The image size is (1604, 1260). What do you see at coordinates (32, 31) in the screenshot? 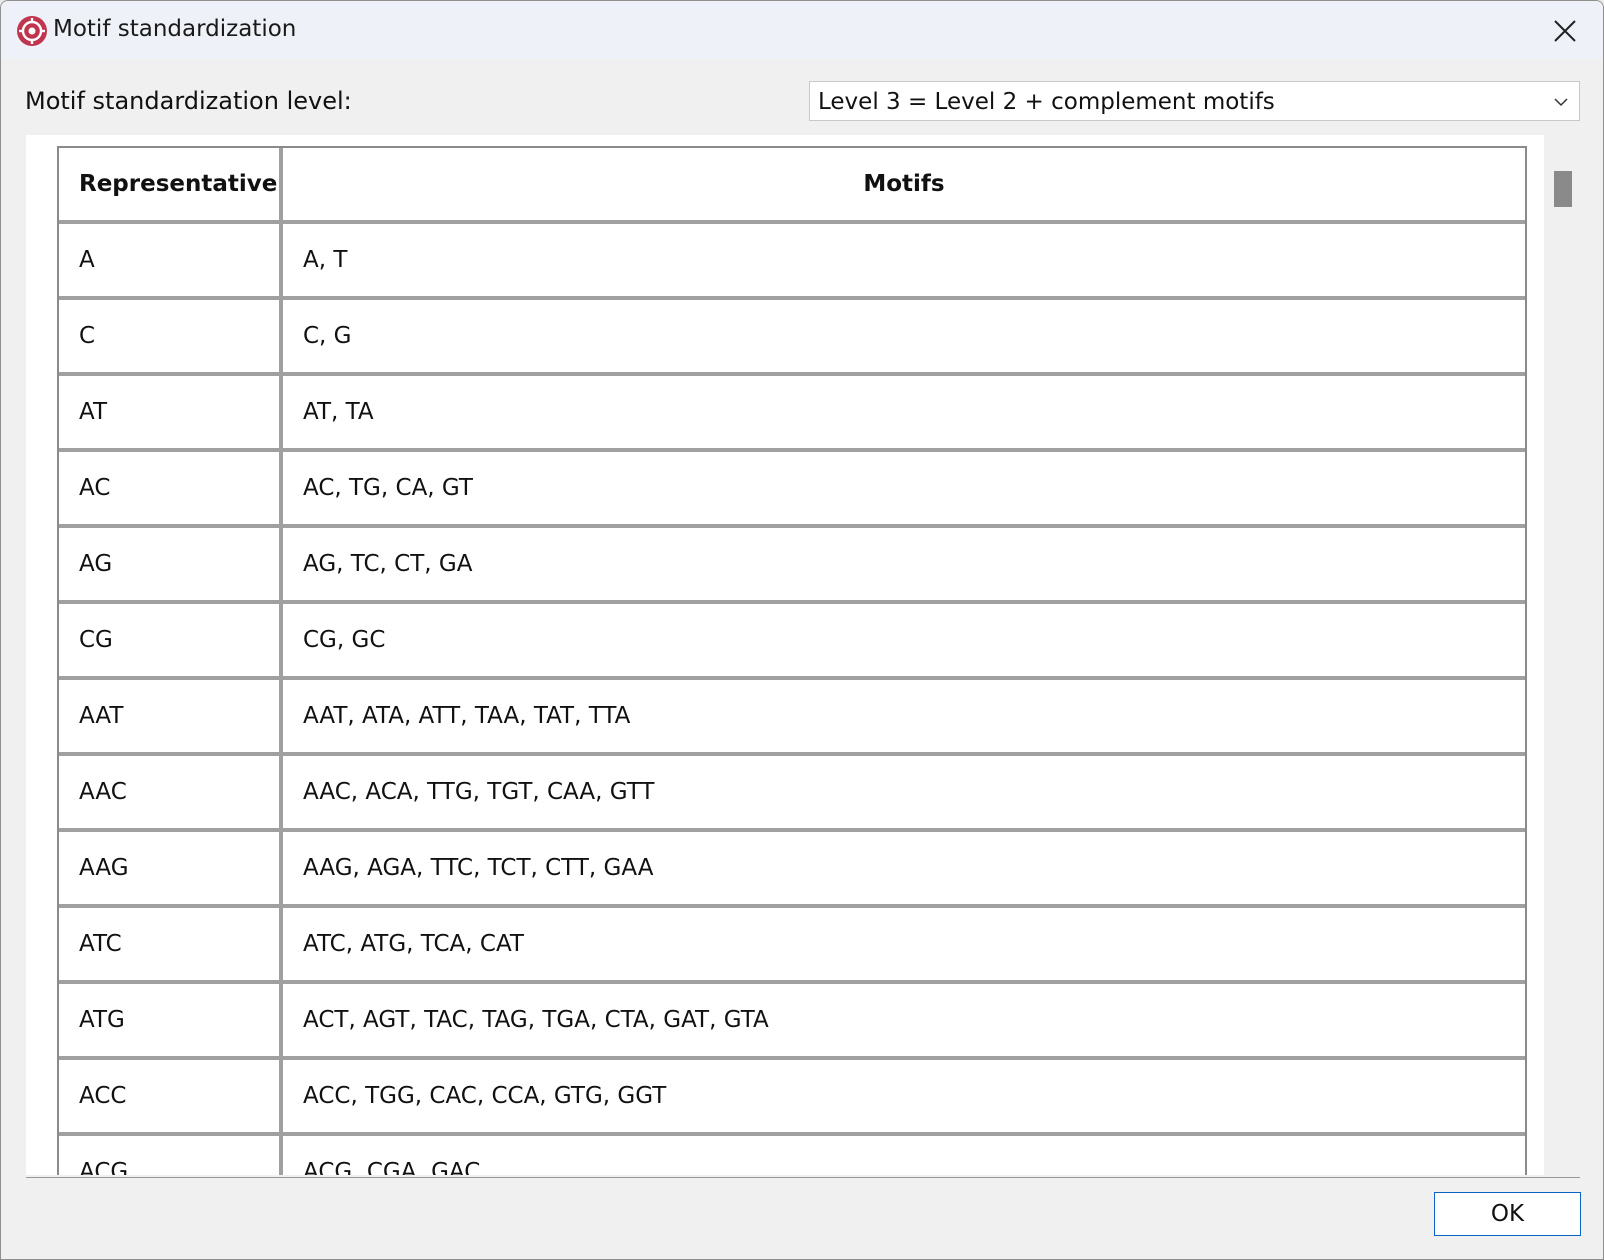
I see `app-logo-icon` at bounding box center [32, 31].